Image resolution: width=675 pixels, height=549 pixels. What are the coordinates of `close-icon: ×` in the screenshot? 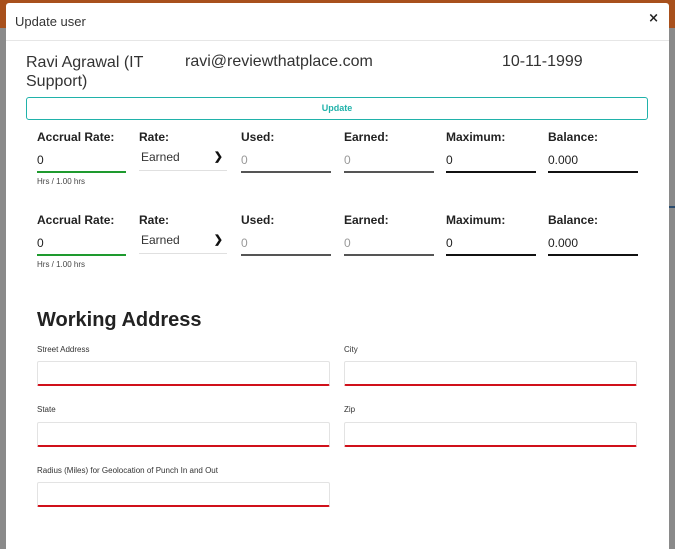 It's located at (653, 18).